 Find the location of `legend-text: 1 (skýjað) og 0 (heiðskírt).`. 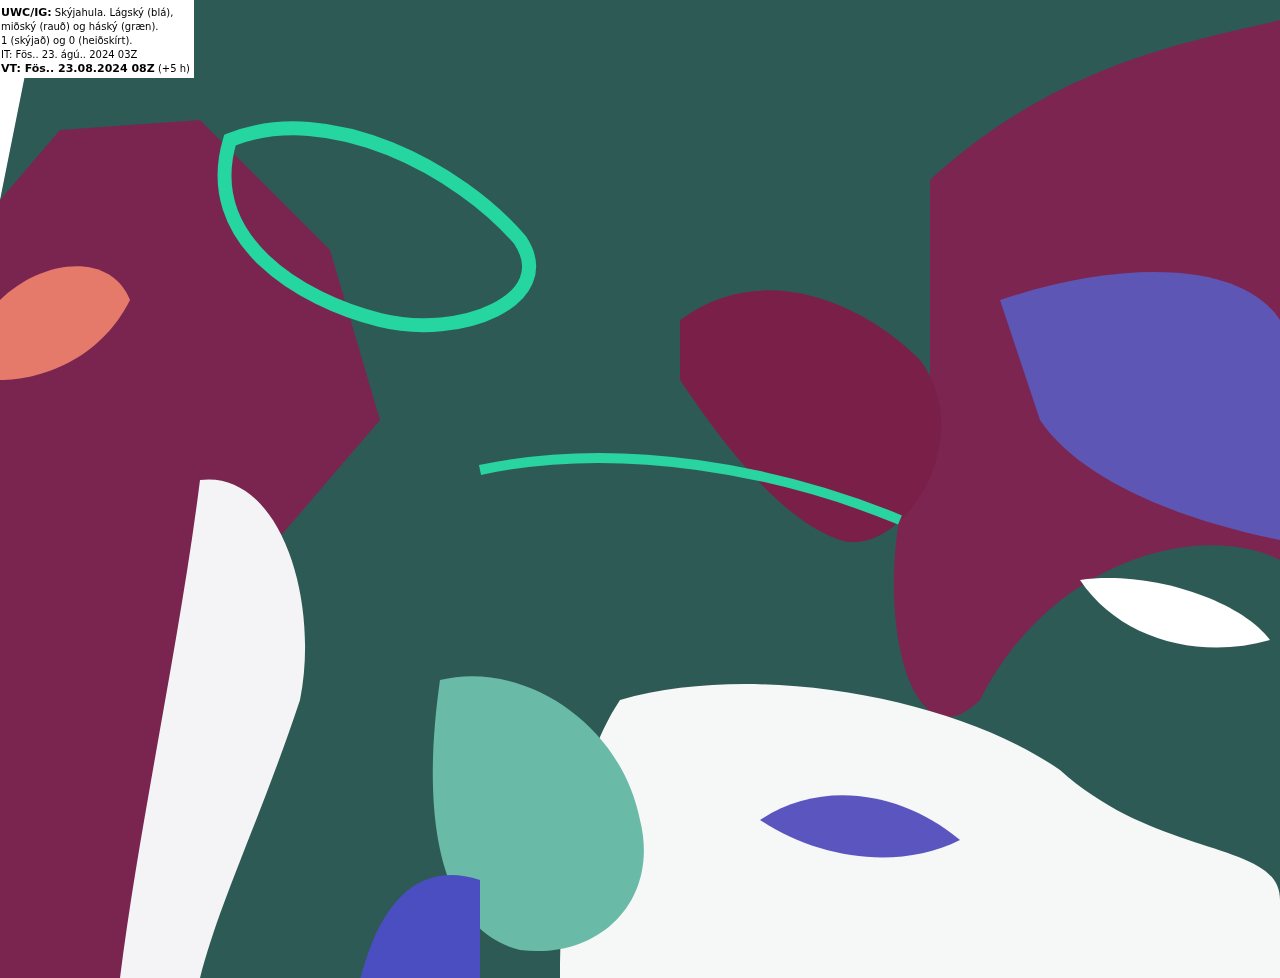

legend-text: 1 (skýjað) og 0 (heiðskírt). is located at coordinates (67, 41).